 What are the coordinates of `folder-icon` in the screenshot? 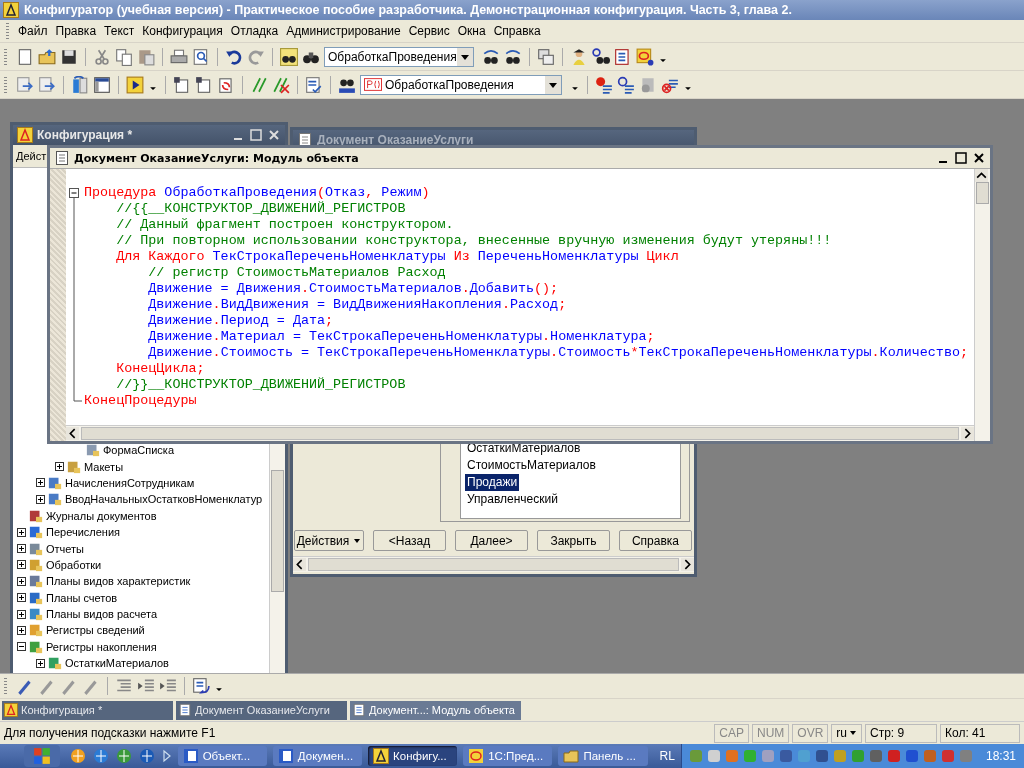 It's located at (47, 56).